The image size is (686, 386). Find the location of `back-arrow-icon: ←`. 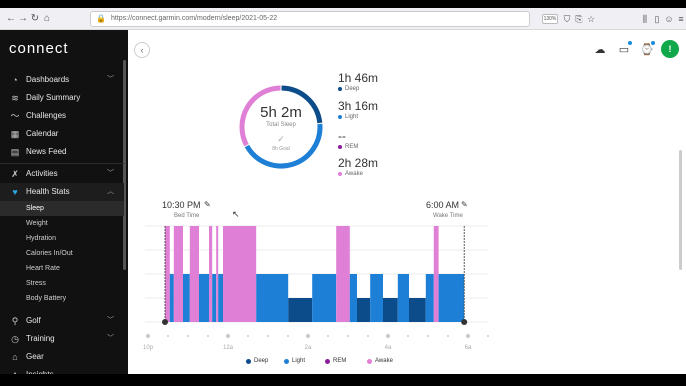

back-arrow-icon: ← is located at coordinates (11, 19).